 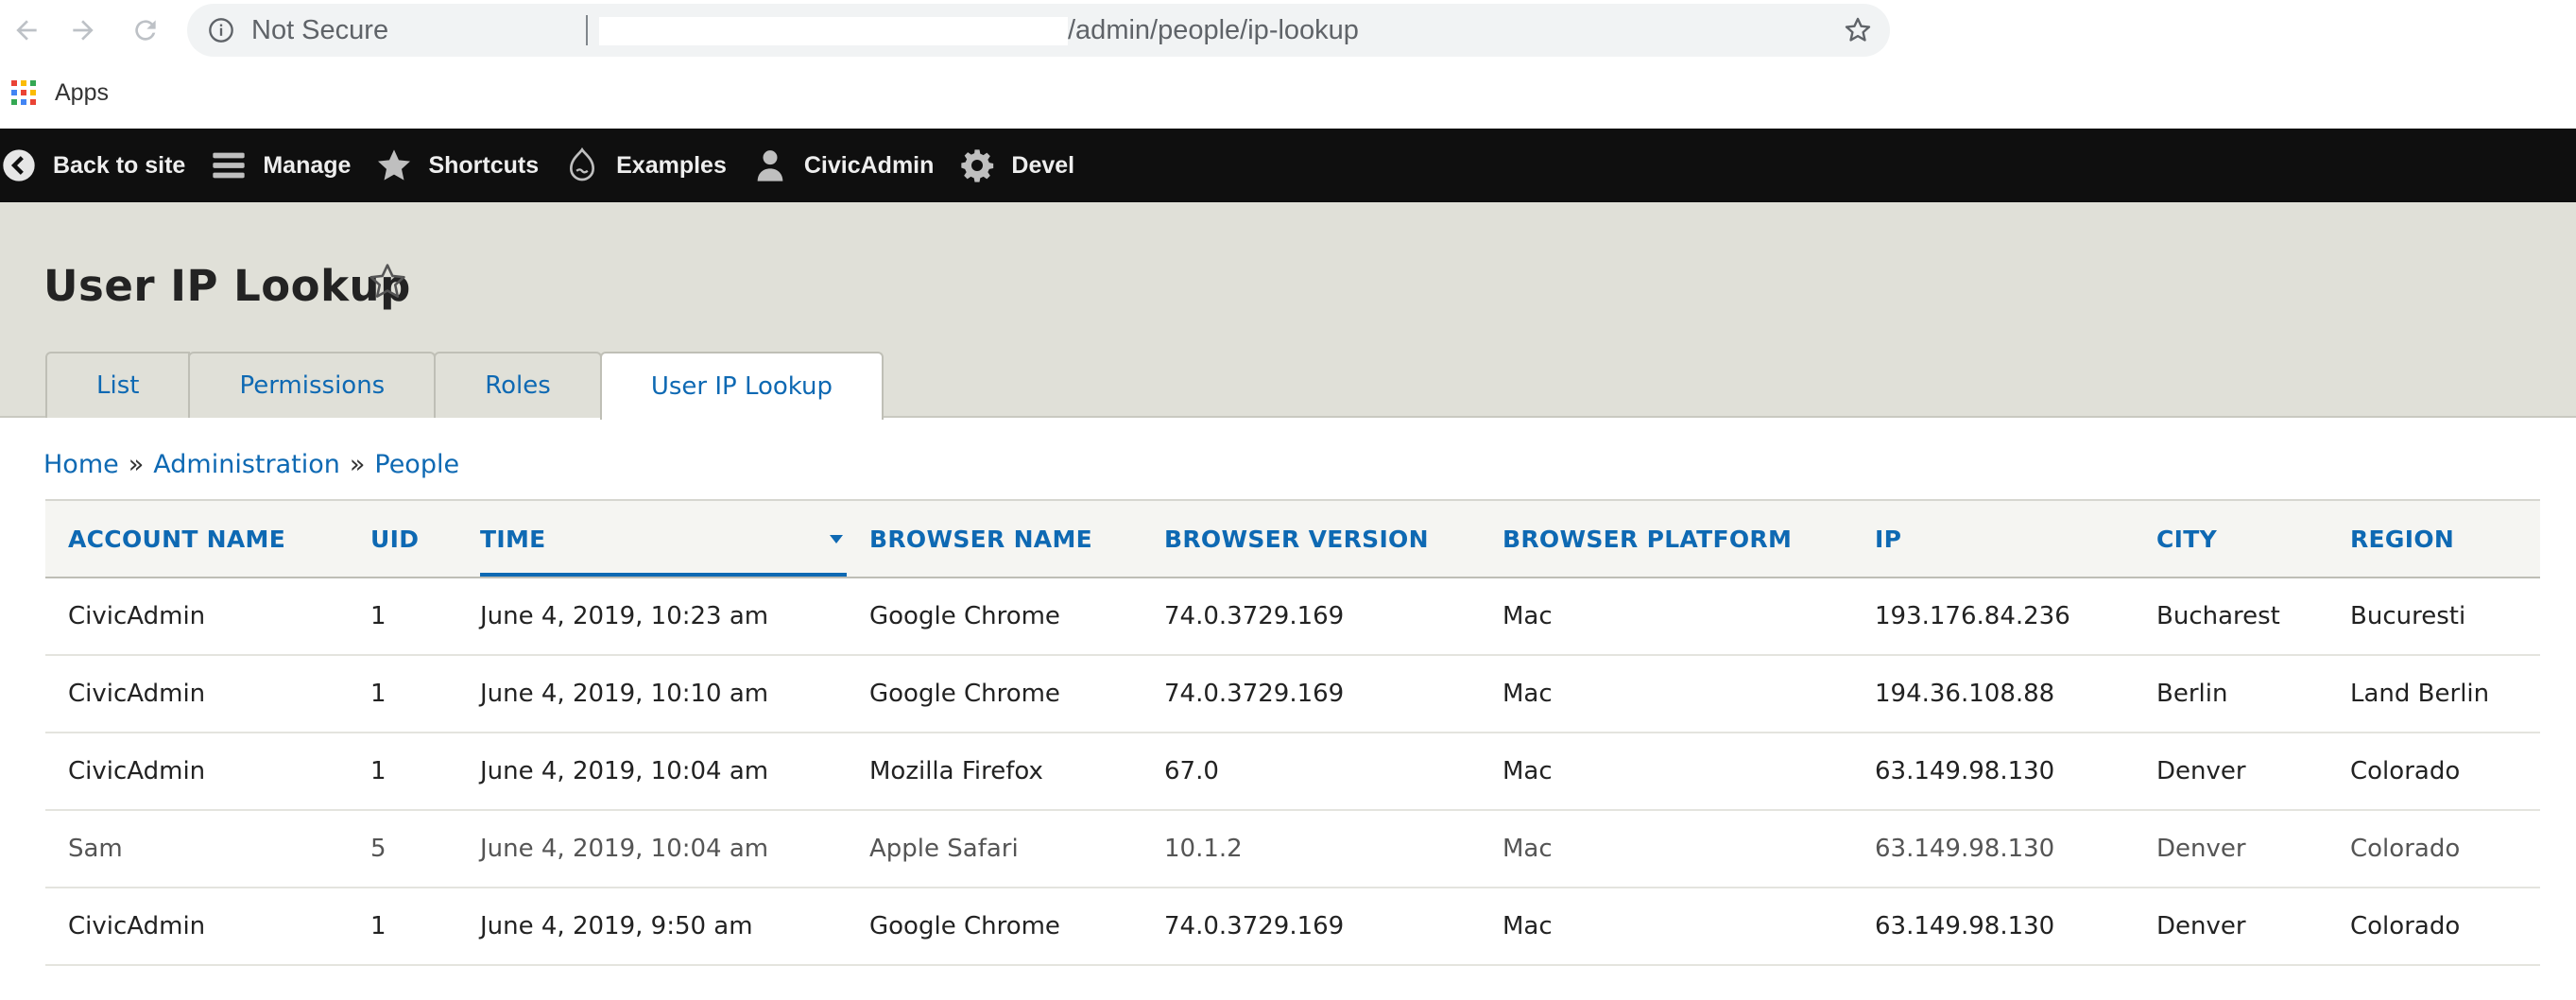 What do you see at coordinates (23, 93) in the screenshot?
I see `apps-grid-icon` at bounding box center [23, 93].